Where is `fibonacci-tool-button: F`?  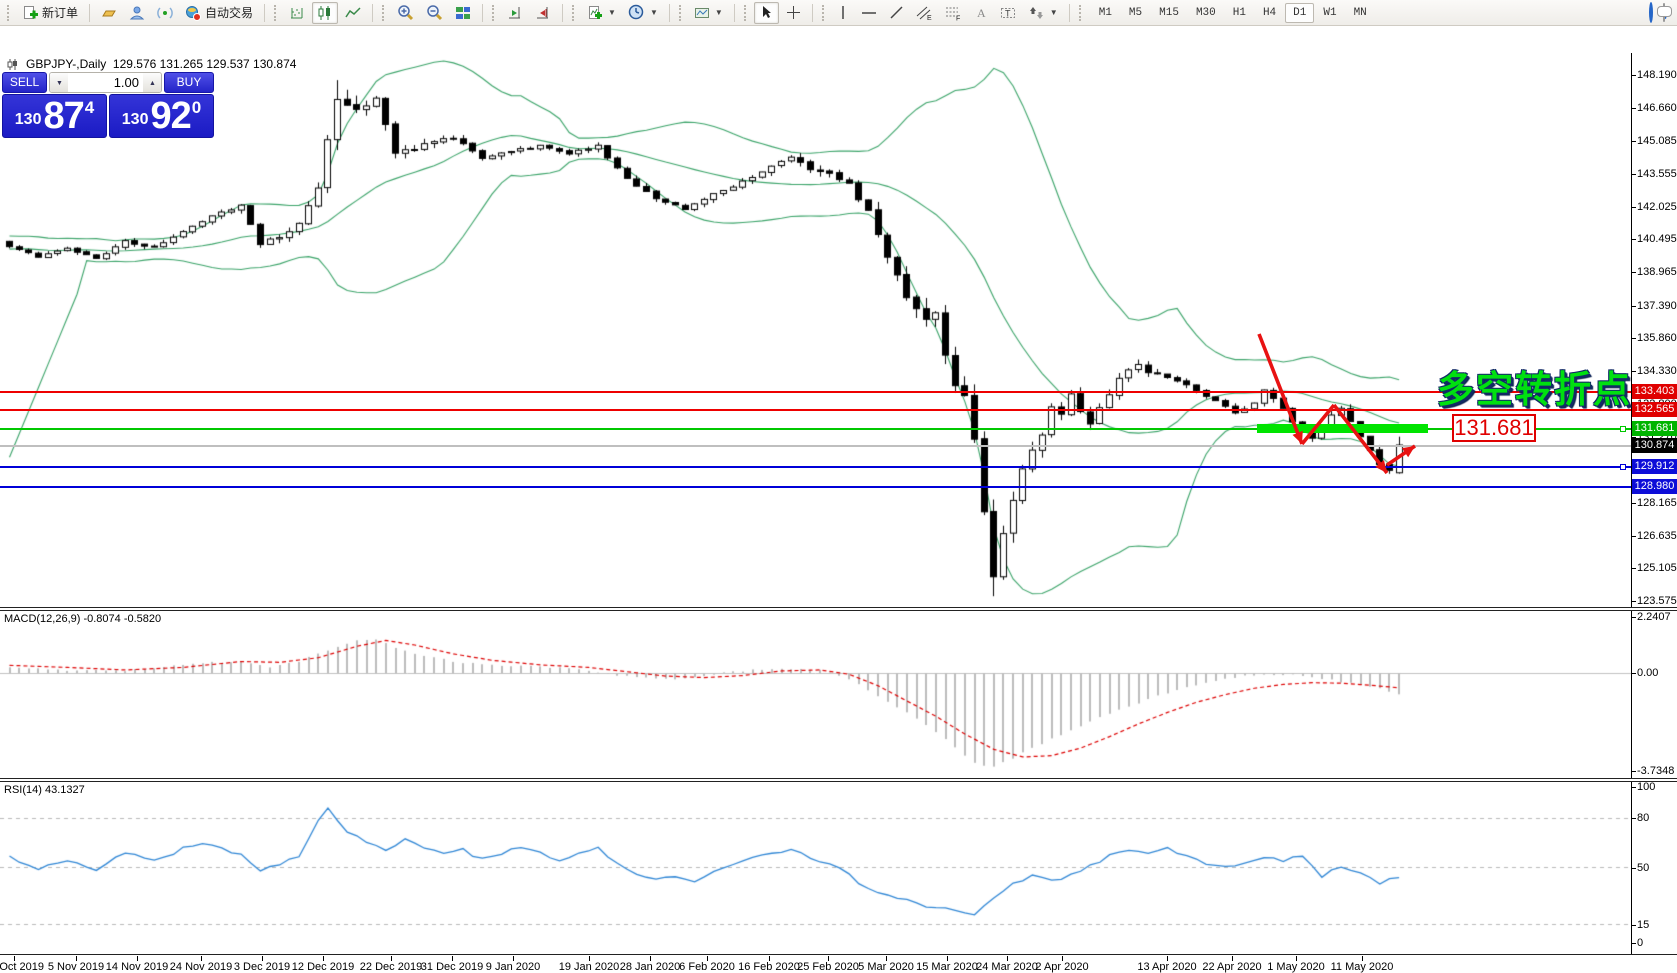
fibonacci-tool-button: F is located at coordinates (953, 13).